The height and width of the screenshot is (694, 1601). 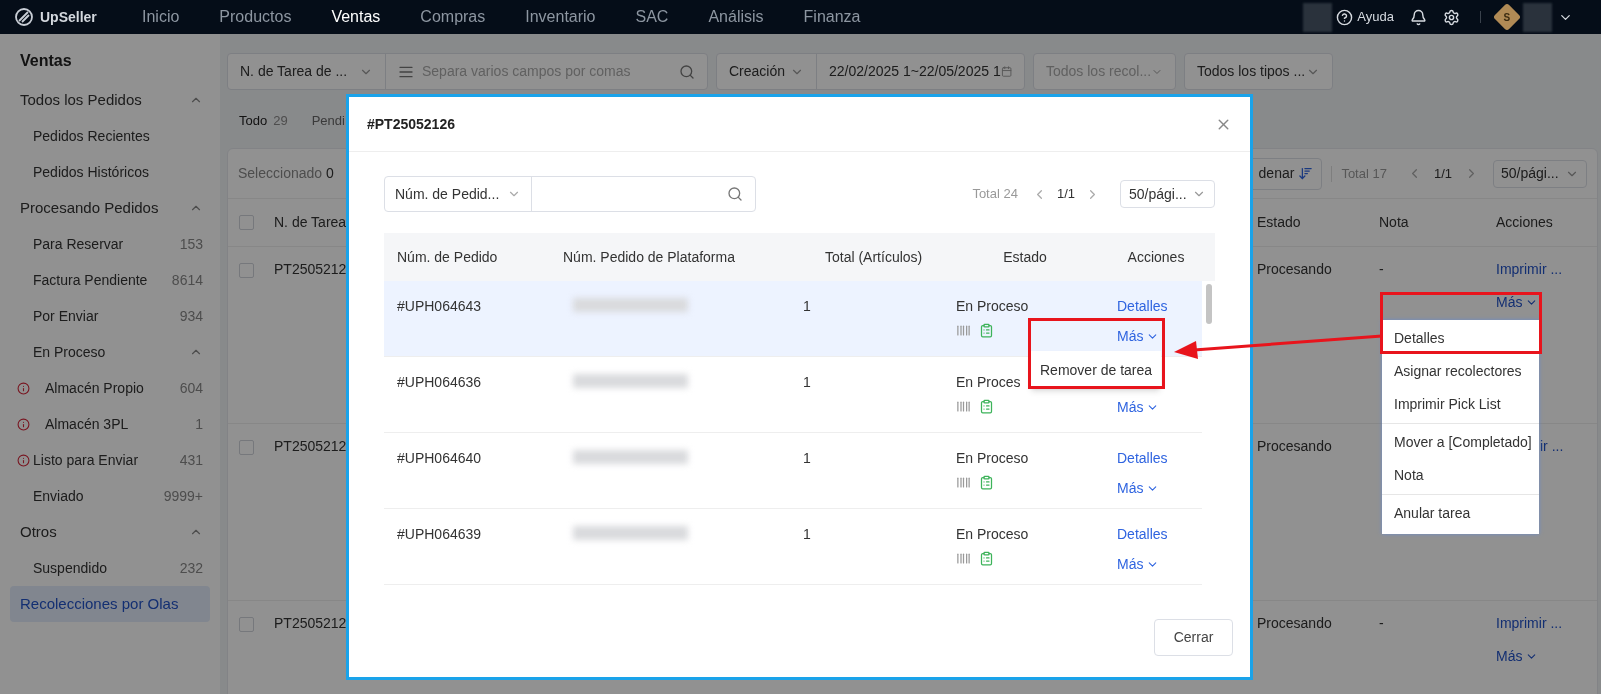 I want to click on scrollbar, so click(x=1208, y=304).